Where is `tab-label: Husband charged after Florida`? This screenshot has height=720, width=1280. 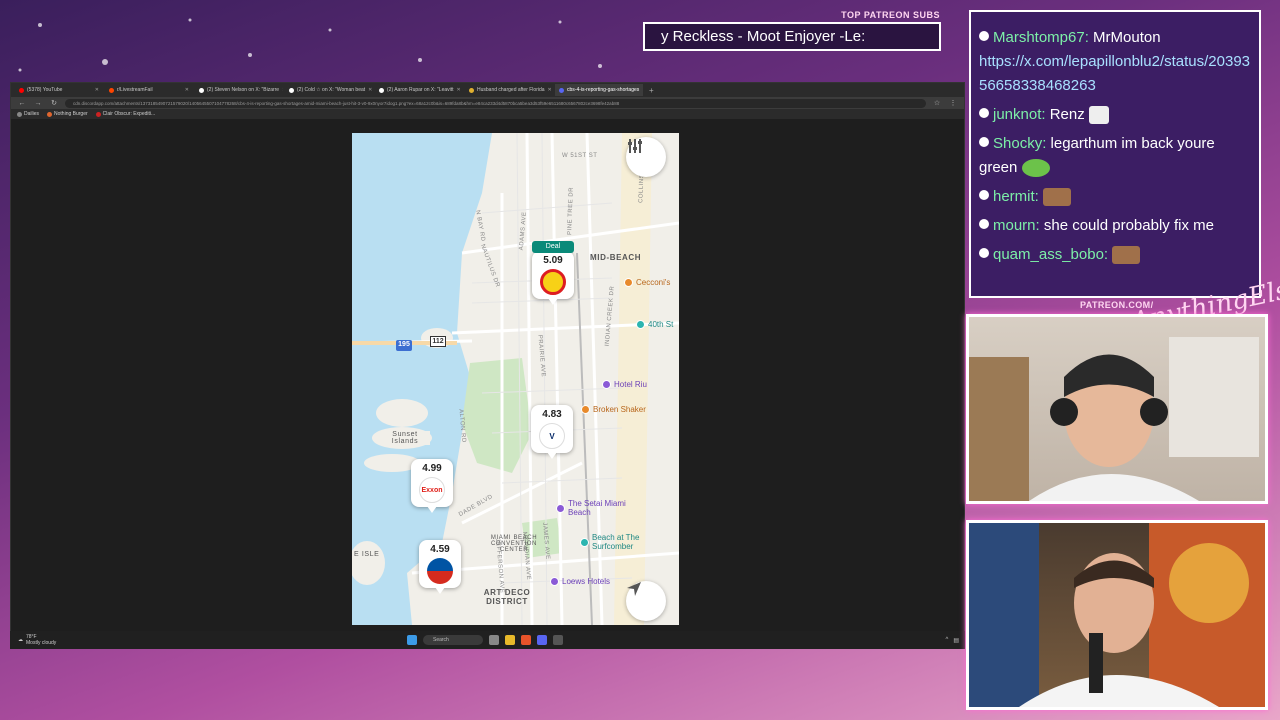 tab-label: Husband charged after Florida is located at coordinates (511, 90).